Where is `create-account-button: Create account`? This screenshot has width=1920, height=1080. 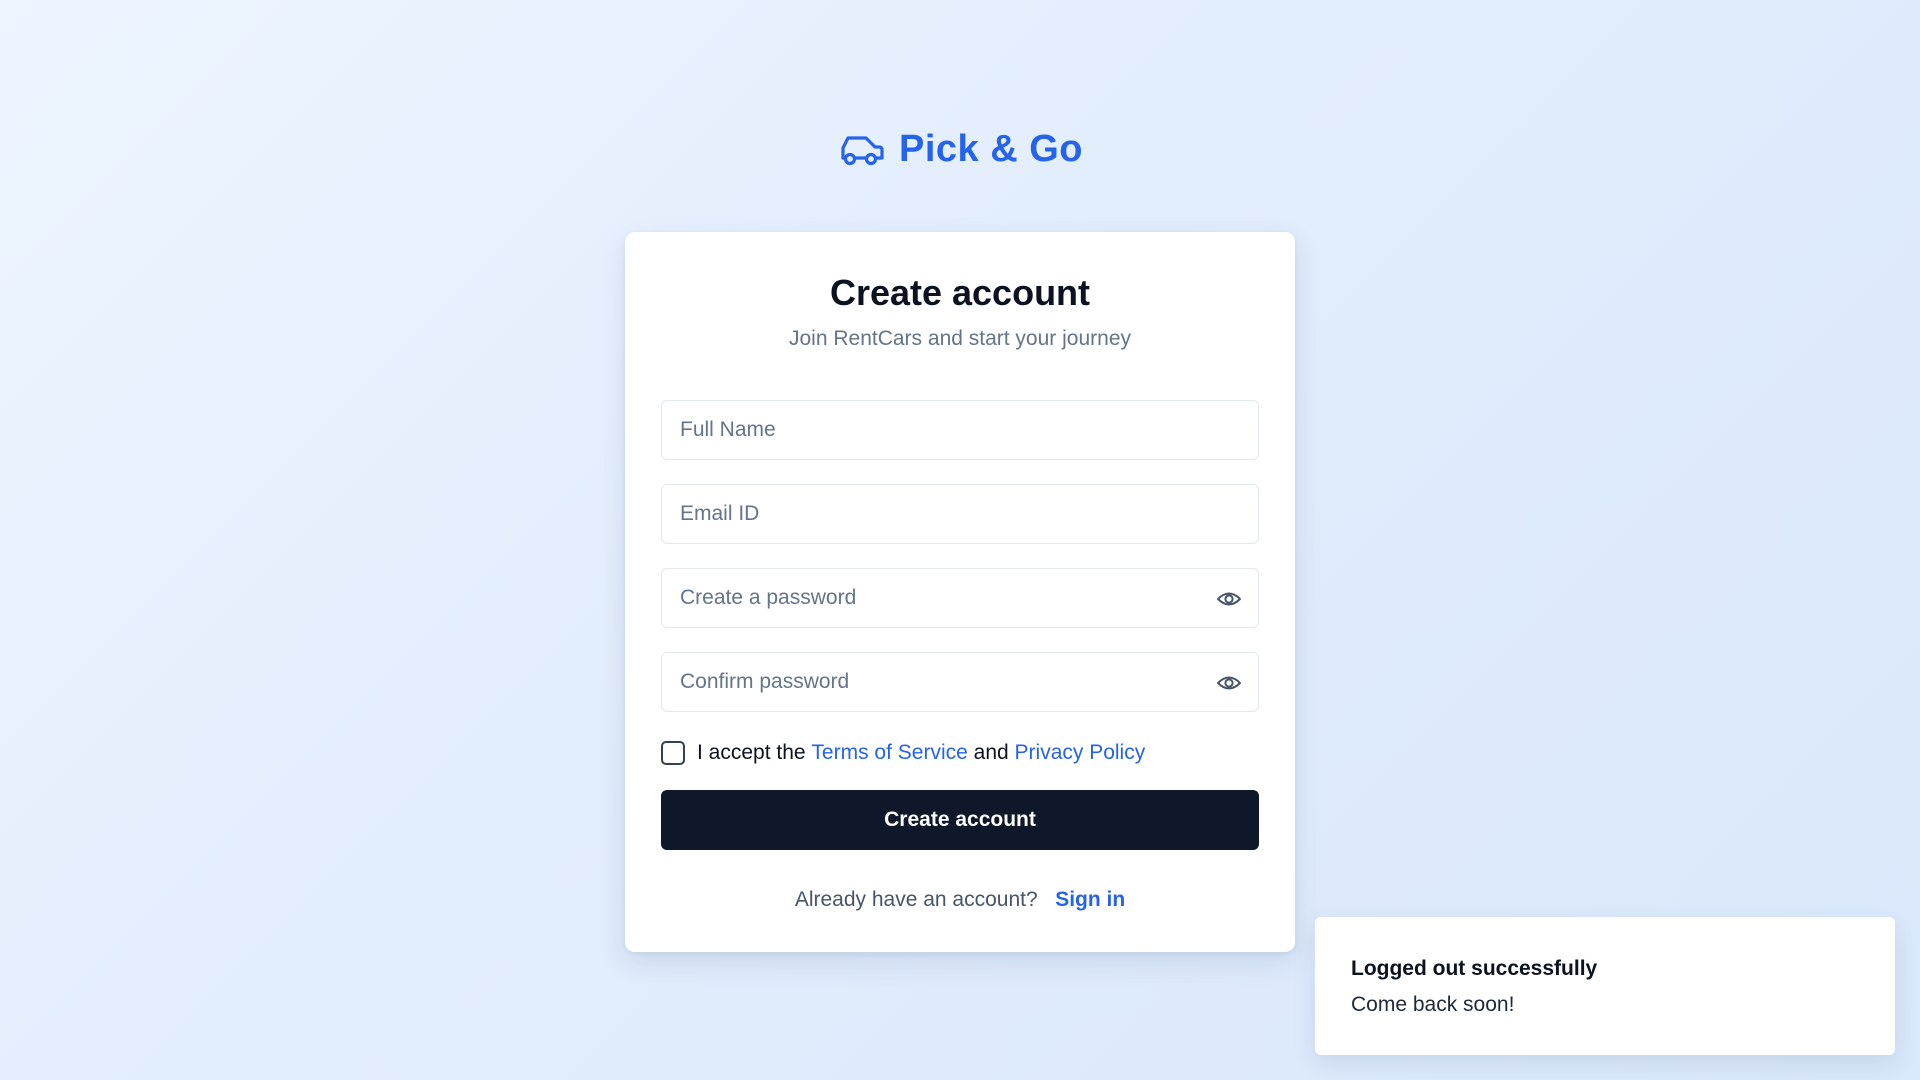 create-account-button: Create account is located at coordinates (960, 820).